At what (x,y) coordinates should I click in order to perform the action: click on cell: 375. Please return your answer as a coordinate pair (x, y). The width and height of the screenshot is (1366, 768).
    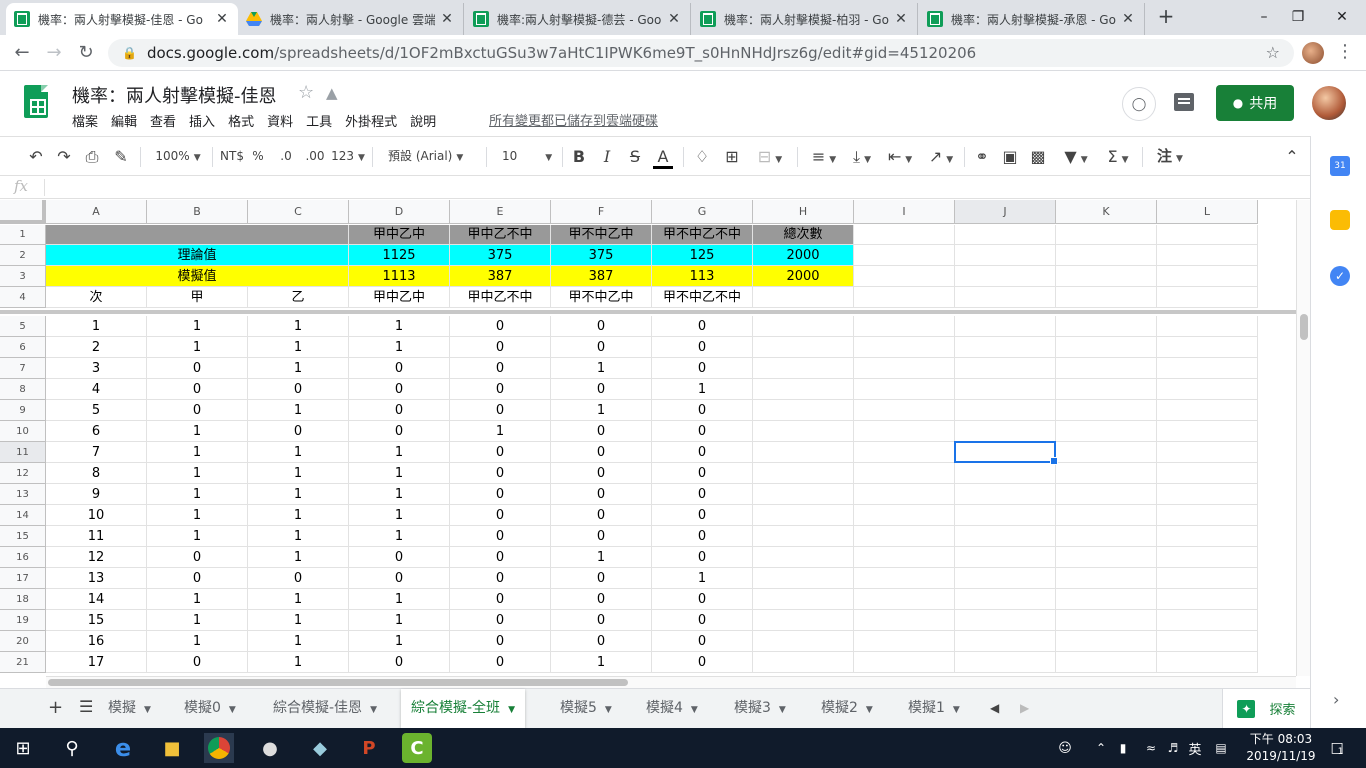
    Looking at the image, I should click on (601, 255).